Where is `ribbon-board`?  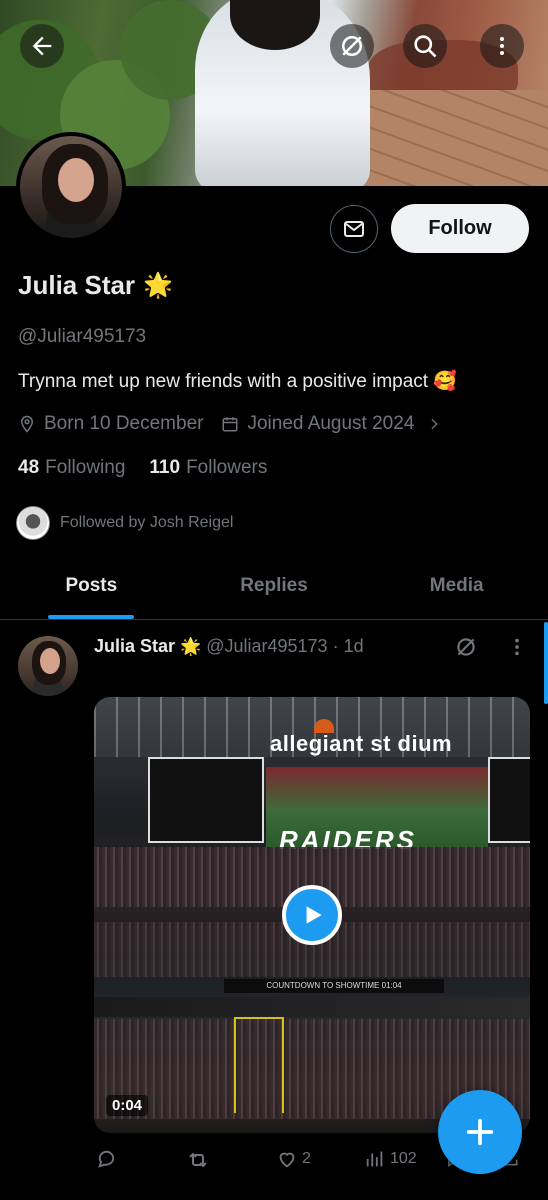
ribbon-board is located at coordinates (312, 1007).